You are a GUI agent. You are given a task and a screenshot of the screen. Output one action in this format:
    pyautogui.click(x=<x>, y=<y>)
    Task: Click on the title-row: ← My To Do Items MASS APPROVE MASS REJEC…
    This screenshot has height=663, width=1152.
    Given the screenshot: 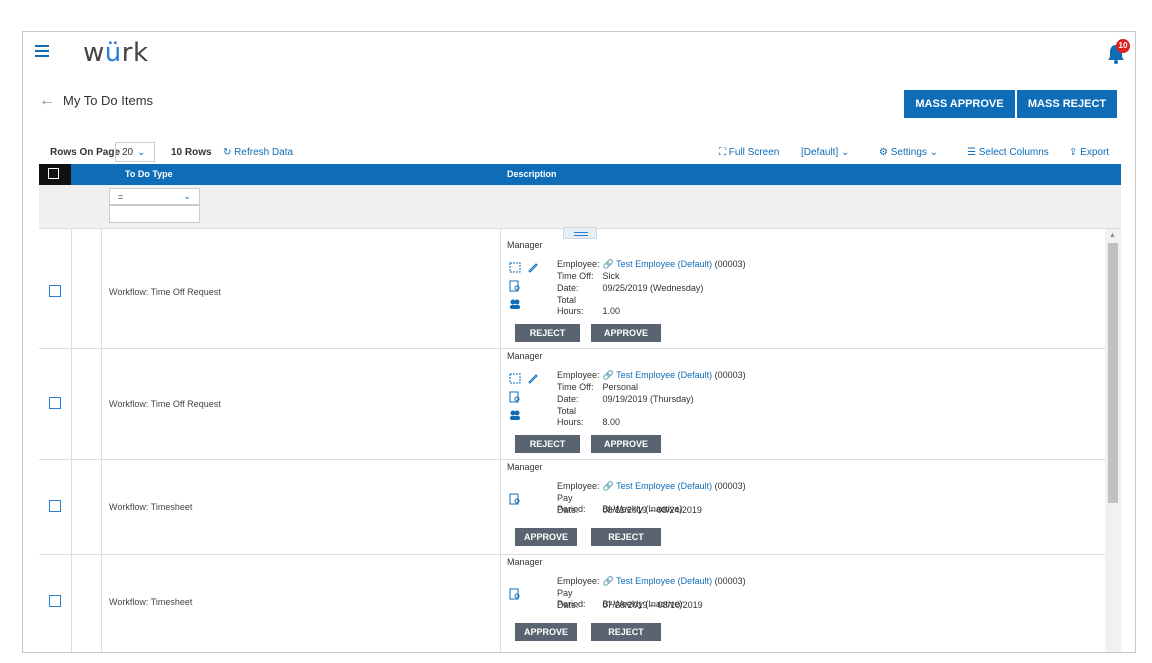 What is the action you would take?
    pyautogui.click(x=579, y=106)
    